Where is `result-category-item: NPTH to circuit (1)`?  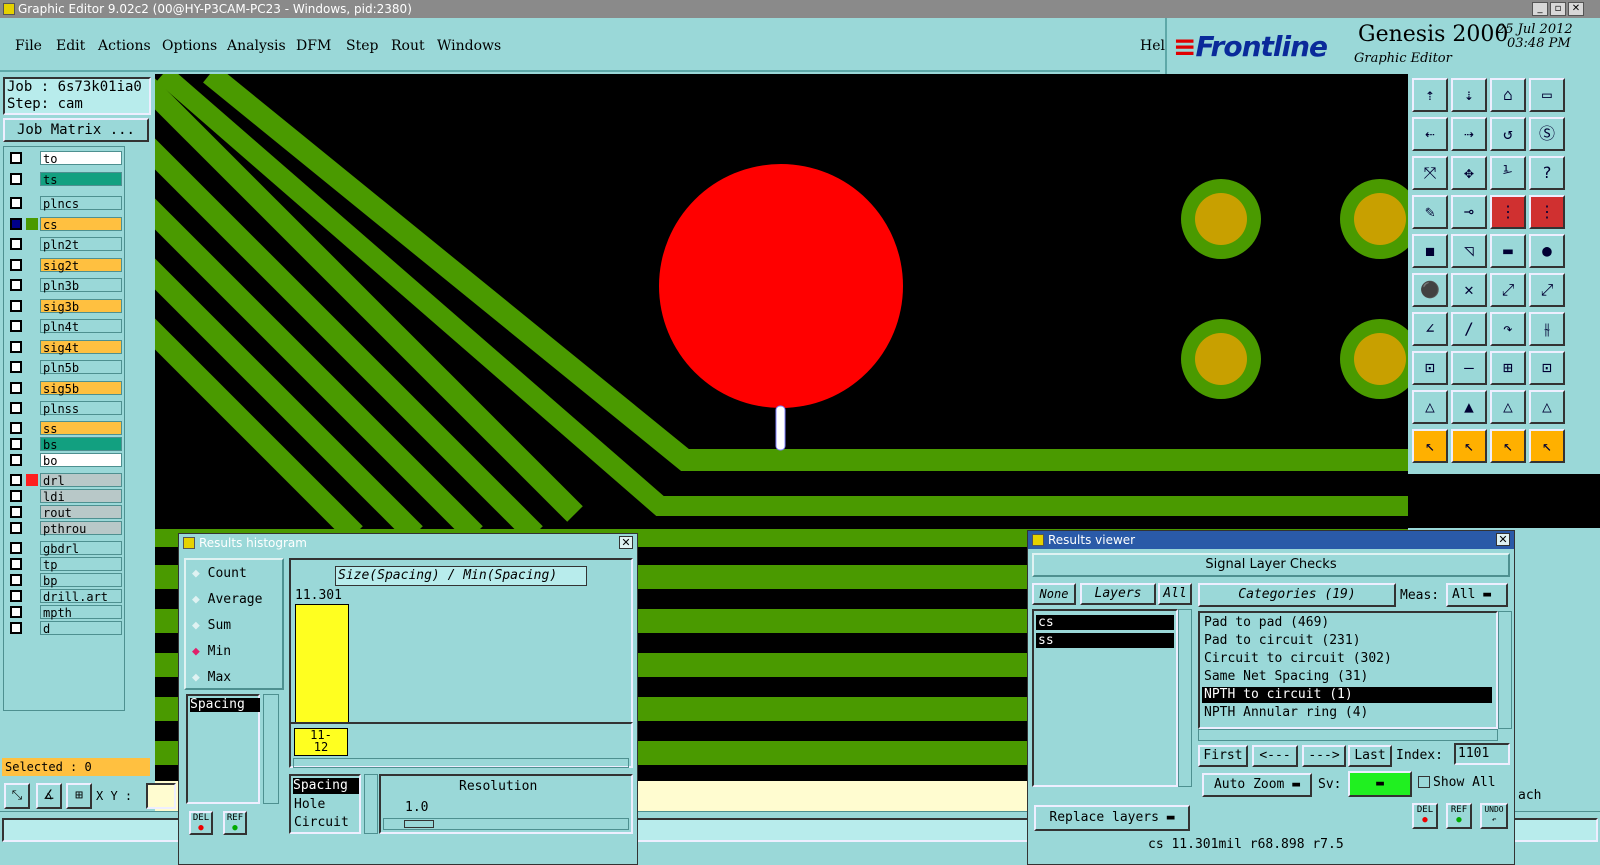
result-category-item: NPTH to circuit (1) is located at coordinates (1347, 695).